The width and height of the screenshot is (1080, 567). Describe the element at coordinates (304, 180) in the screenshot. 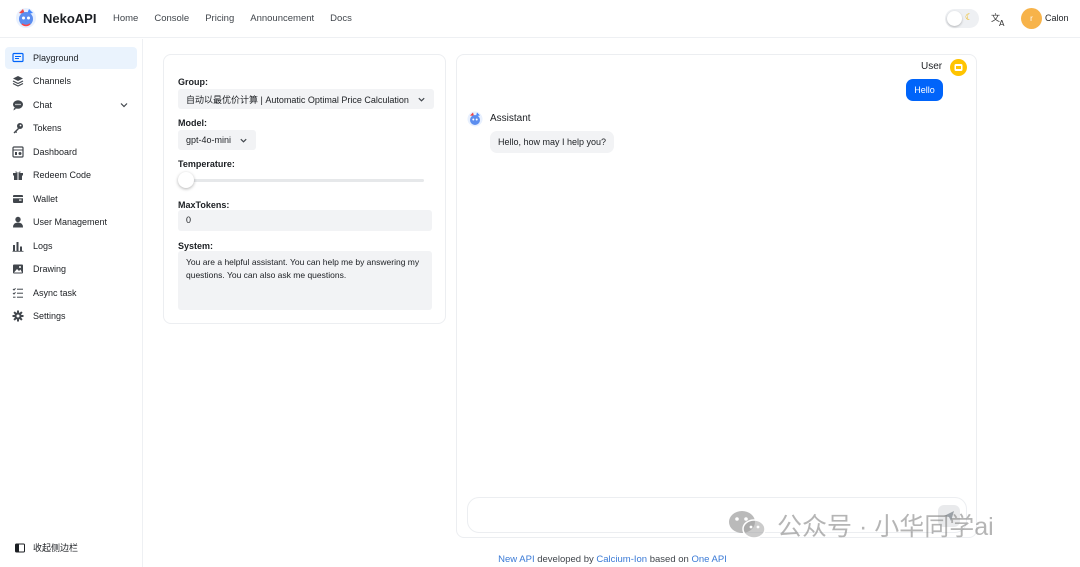

I see `temperature-slider-track` at that location.